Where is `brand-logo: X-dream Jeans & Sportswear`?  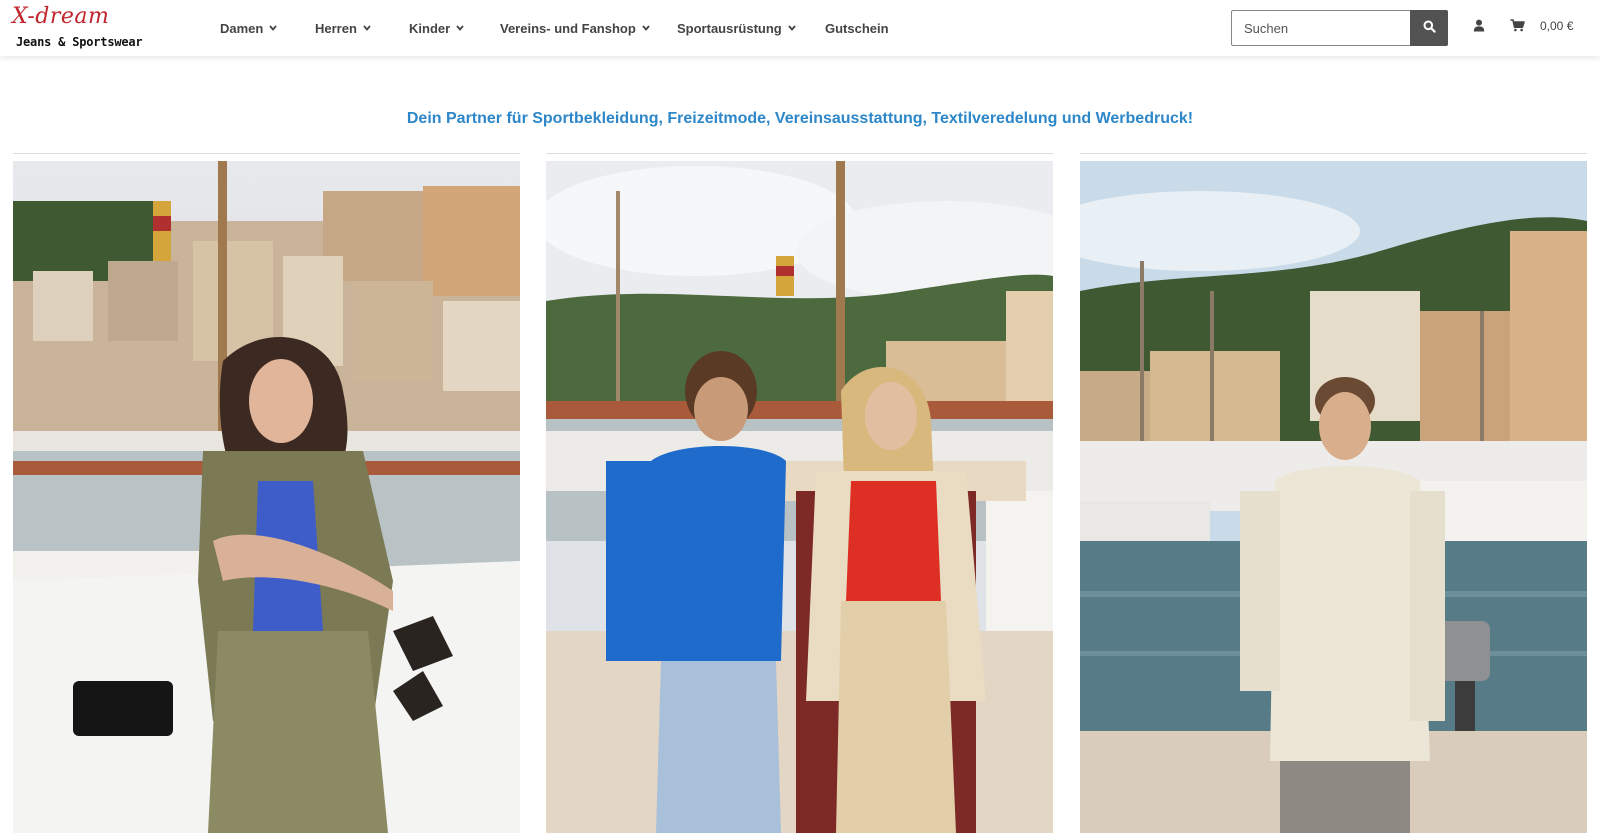 brand-logo: X-dream Jeans & Sportswear is located at coordinates (87, 27).